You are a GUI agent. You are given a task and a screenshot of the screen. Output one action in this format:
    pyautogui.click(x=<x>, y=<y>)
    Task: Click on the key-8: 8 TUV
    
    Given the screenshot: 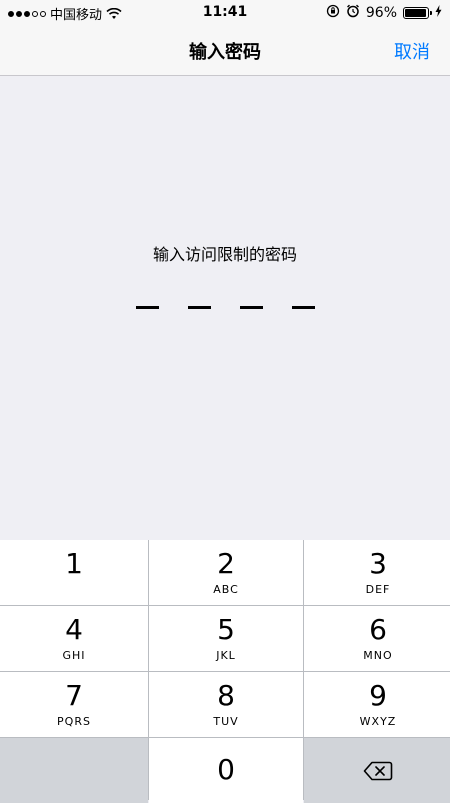 What is the action you would take?
    pyautogui.click(x=226, y=704)
    